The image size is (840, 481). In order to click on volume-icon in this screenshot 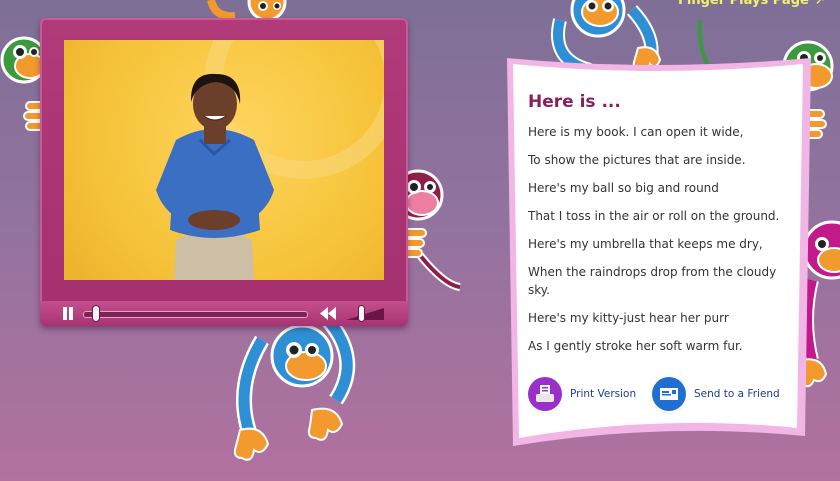, I will do `click(365, 314)`.